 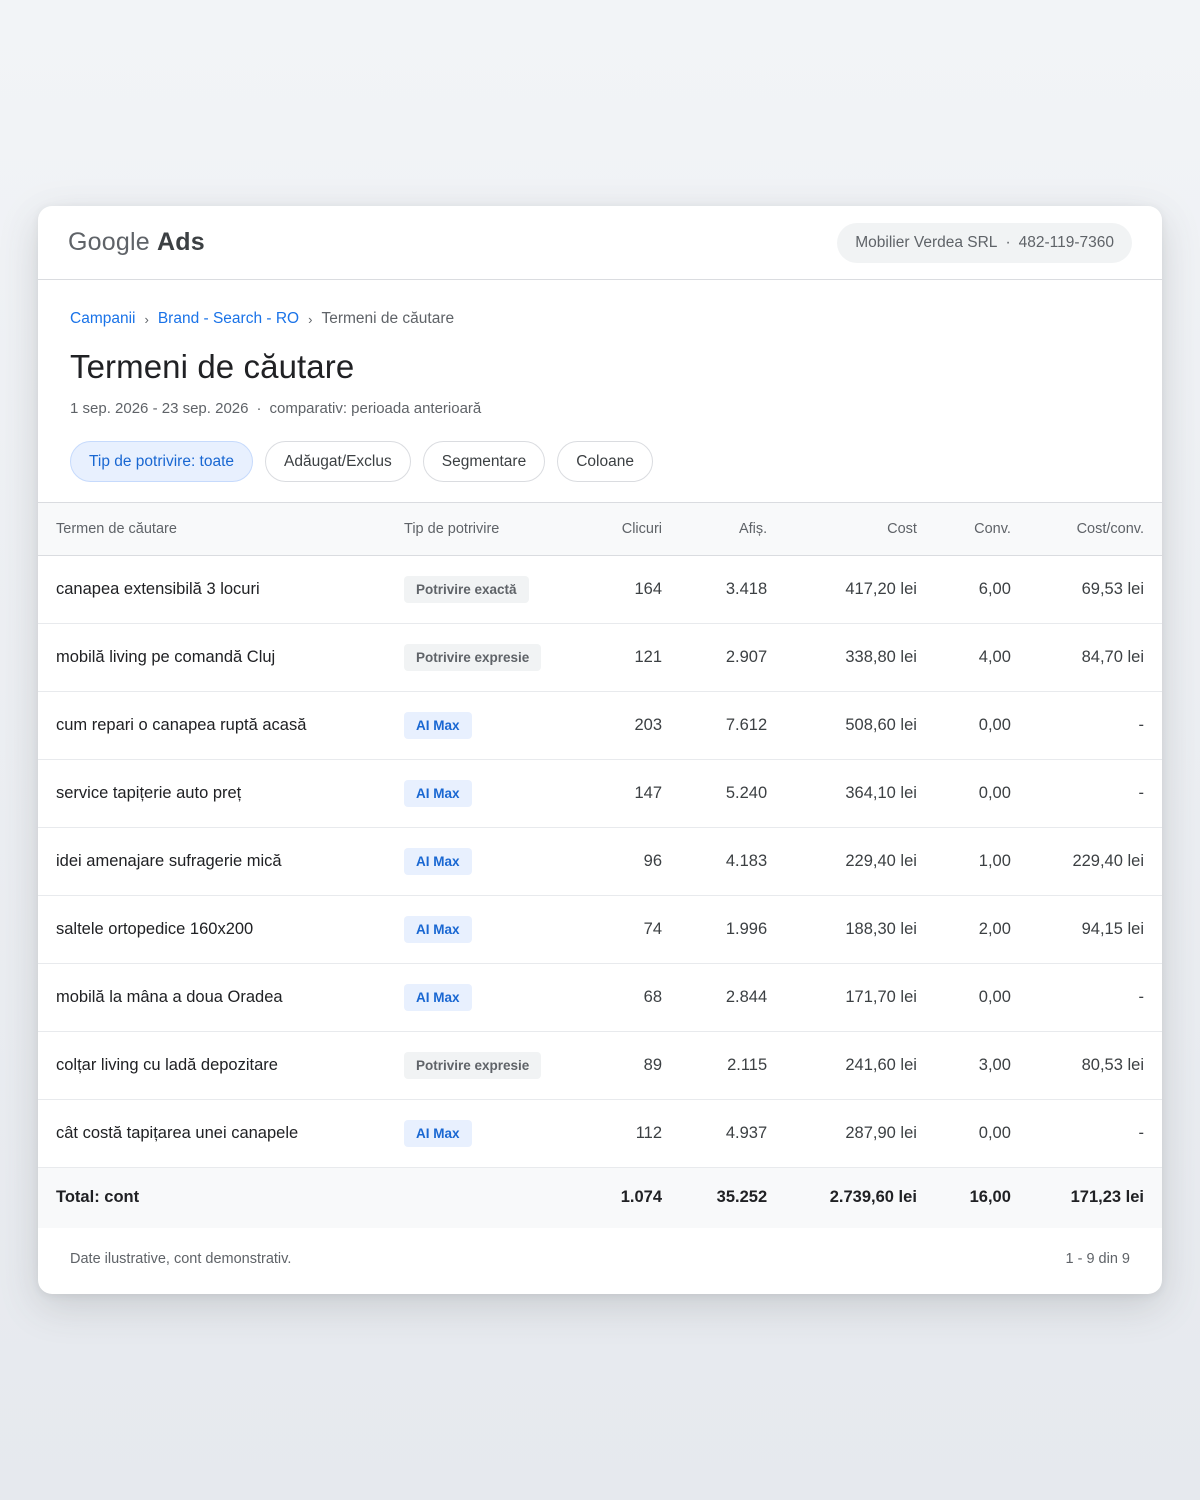 I want to click on clicks-cell: 68, so click(x=652, y=997).